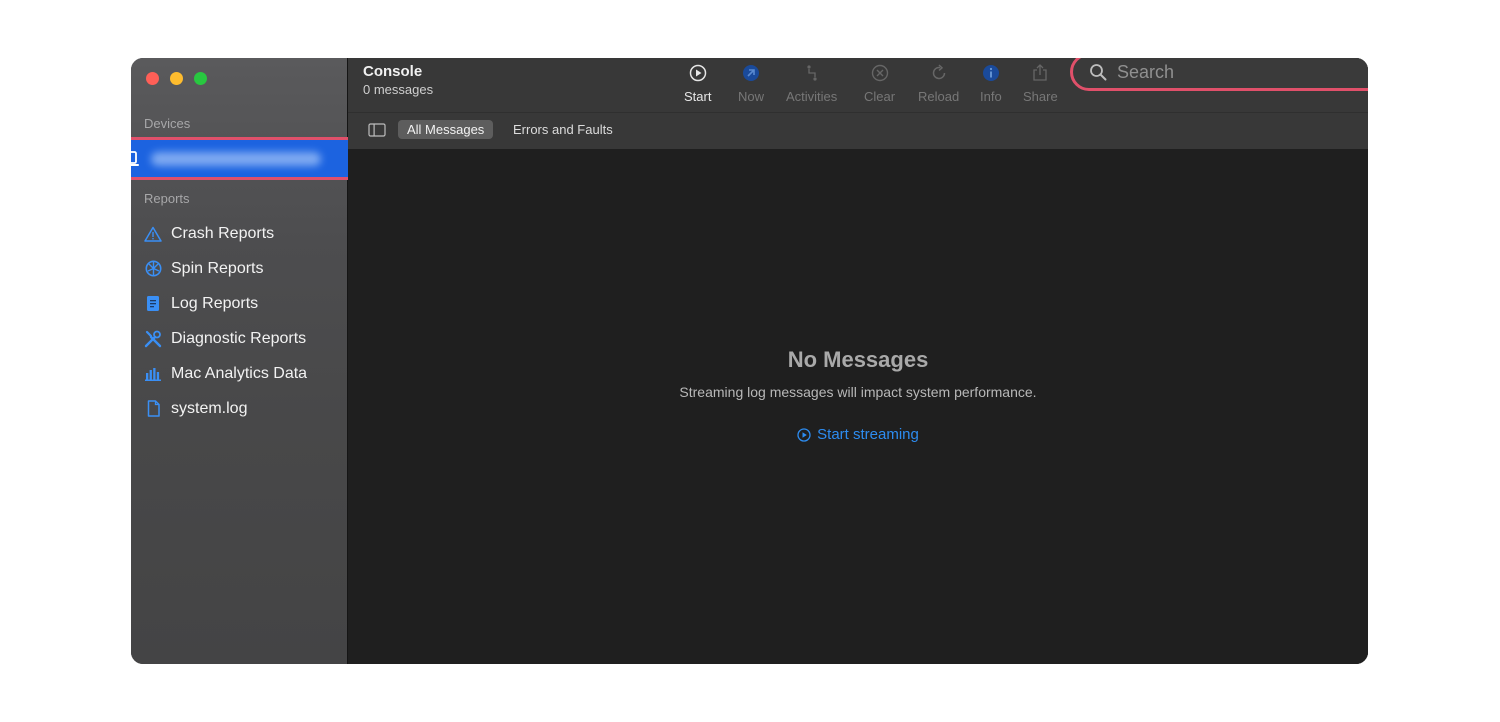 Image resolution: width=1500 pixels, height=722 pixels. I want to click on sidebar-item-label: Mac Analytics Data, so click(239, 373).